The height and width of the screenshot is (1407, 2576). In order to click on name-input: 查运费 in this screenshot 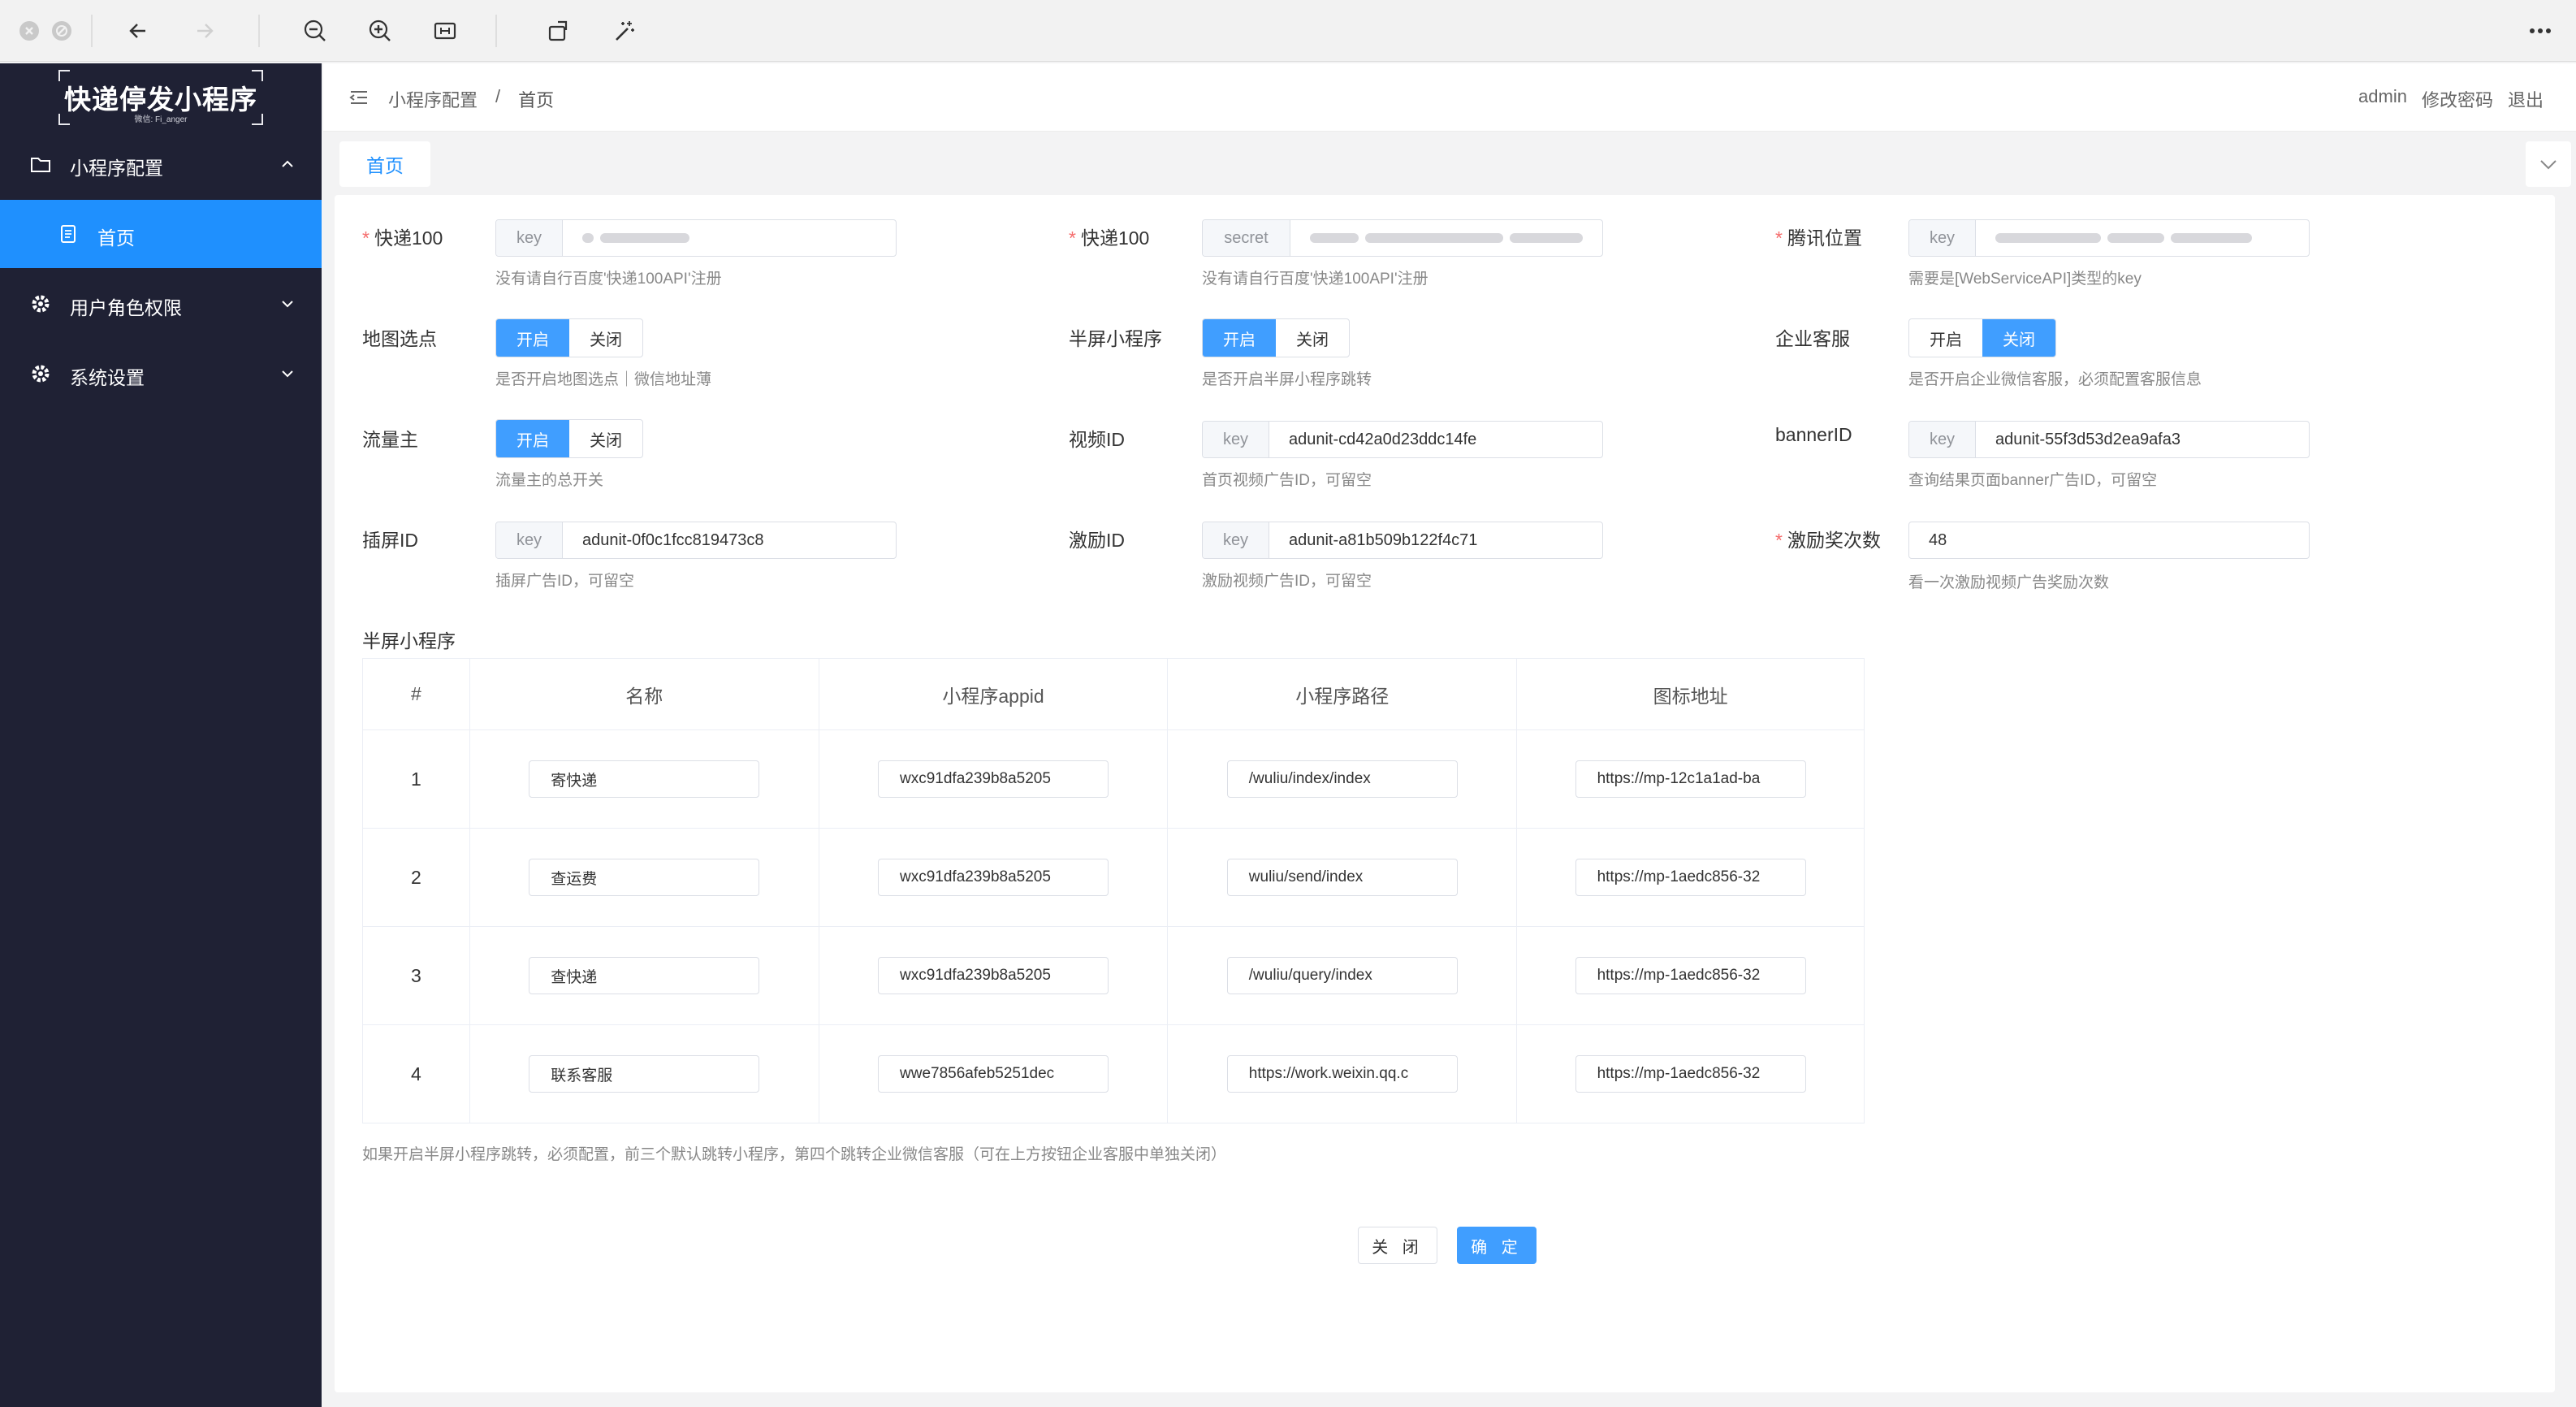, I will do `click(645, 877)`.